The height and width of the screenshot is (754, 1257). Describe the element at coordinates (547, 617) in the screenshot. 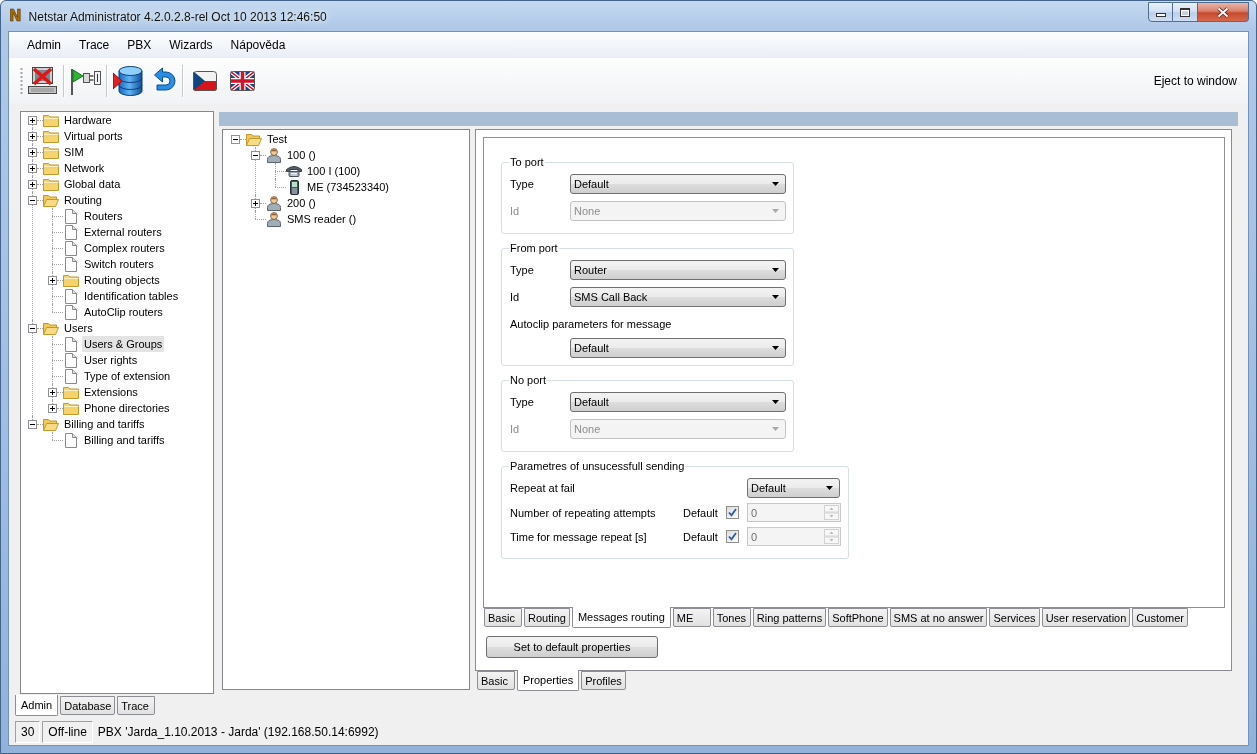

I see `tab: Routing` at that location.